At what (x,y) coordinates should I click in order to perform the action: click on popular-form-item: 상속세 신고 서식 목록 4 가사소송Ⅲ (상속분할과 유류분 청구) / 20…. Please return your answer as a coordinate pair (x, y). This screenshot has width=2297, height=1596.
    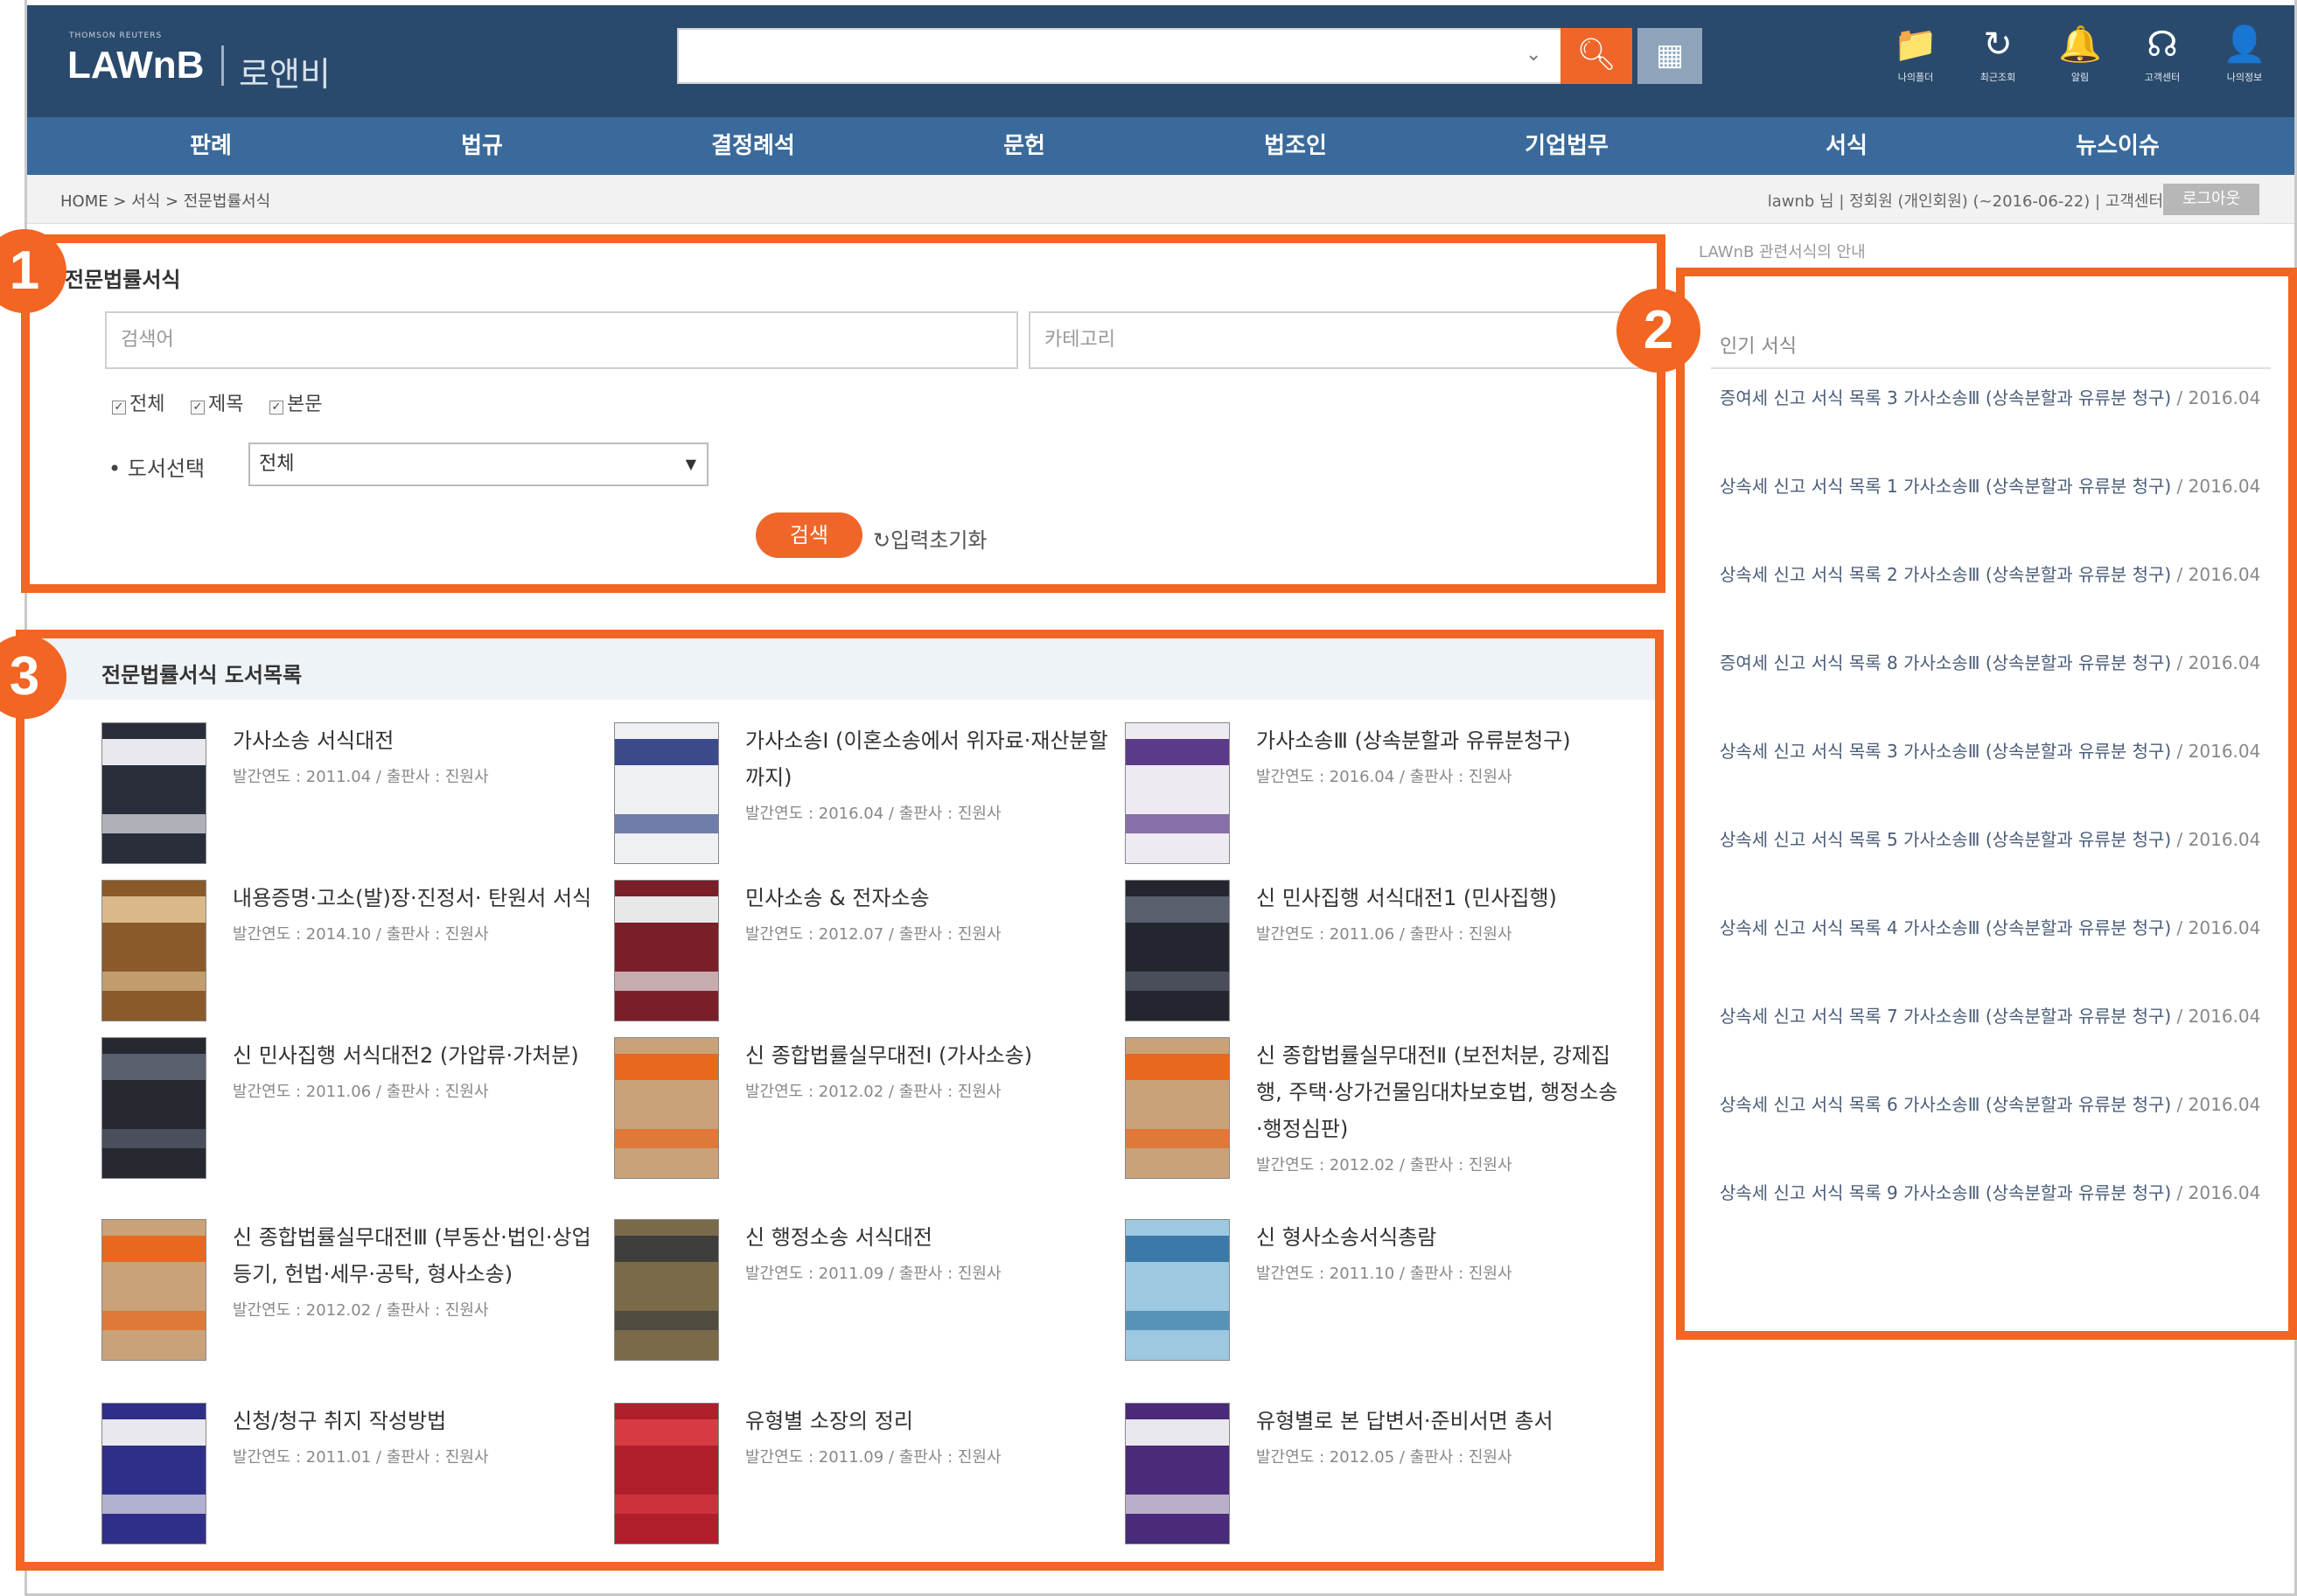
    Looking at the image, I should click on (1991, 957).